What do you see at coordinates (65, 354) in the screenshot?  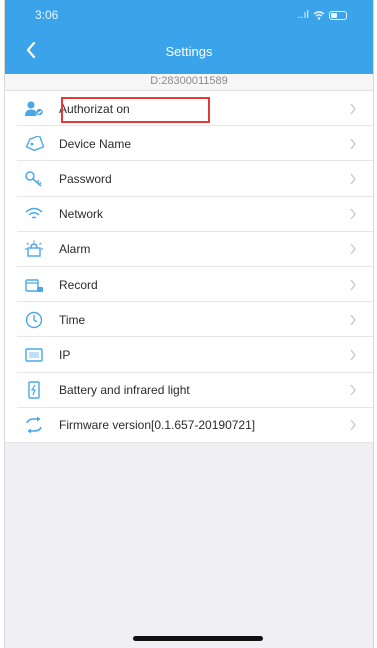 I see `settings-item-label: IP` at bounding box center [65, 354].